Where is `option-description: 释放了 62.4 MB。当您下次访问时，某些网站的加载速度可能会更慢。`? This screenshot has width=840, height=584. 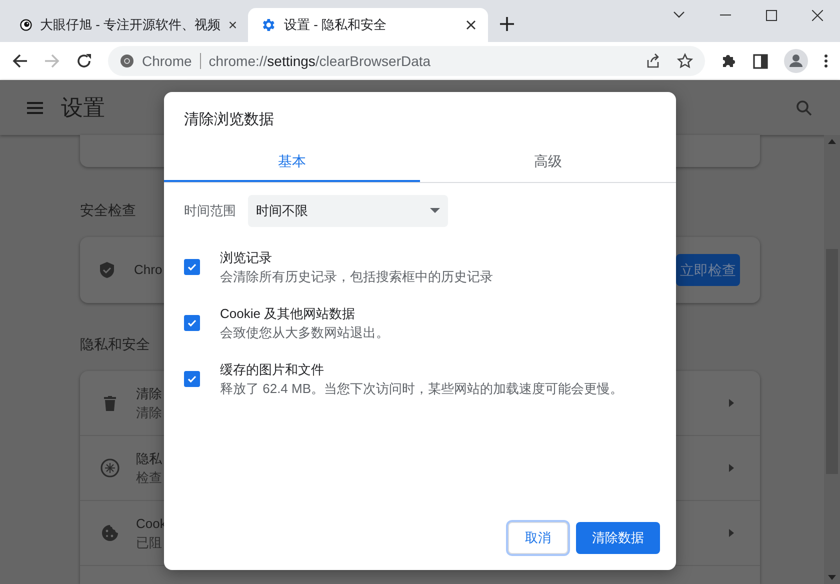
option-description: 释放了 62.4 MB。当您下次访问时，某些网站的加载速度可能会更慢。 is located at coordinates (422, 389).